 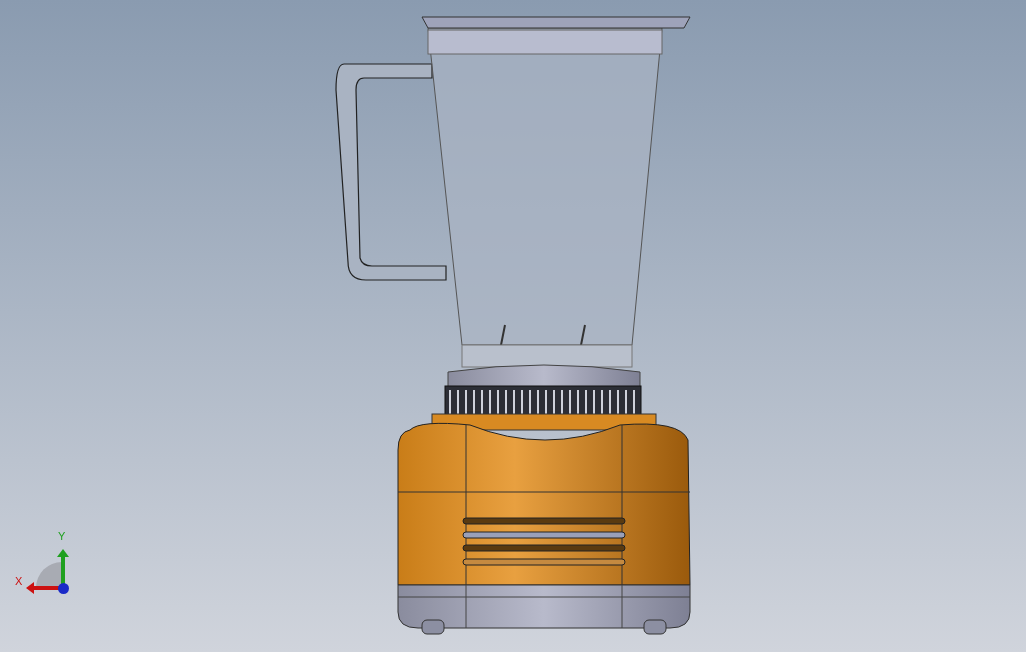 I want to click on y-axis-label: Y, so click(x=62, y=536).